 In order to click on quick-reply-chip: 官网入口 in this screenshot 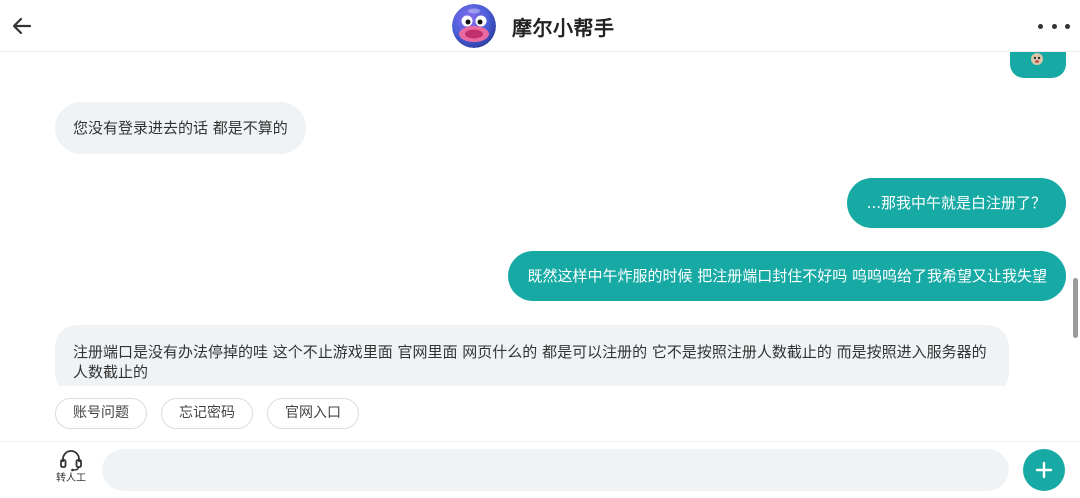, I will do `click(313, 413)`.